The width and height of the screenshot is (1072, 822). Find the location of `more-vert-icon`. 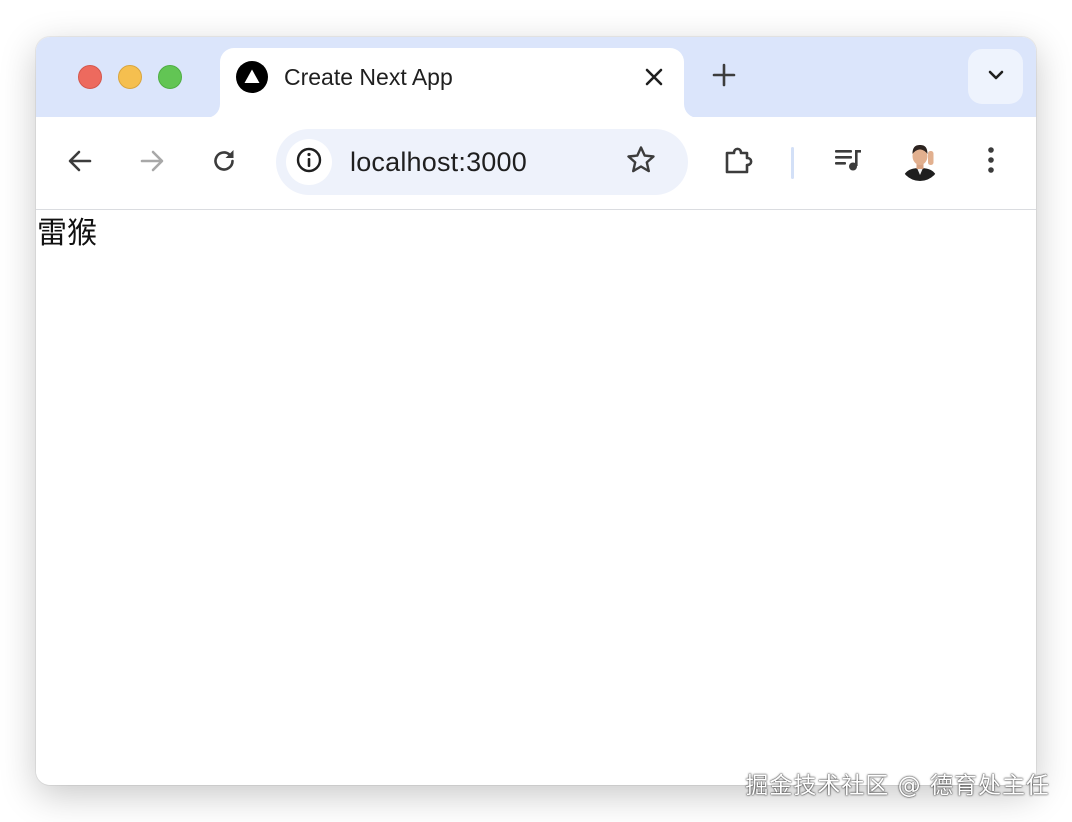

more-vert-icon is located at coordinates (991, 162).